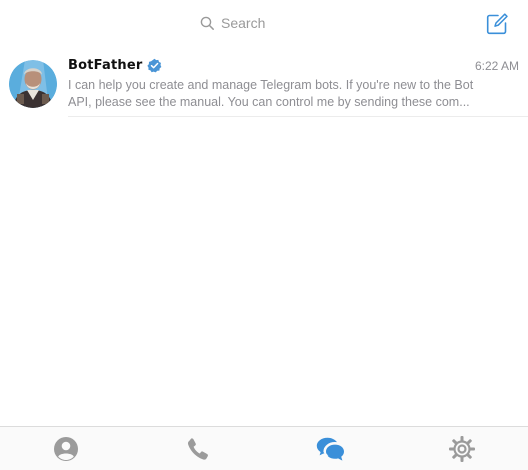  I want to click on chat-timestamp: 6:22 AM, so click(496, 66).